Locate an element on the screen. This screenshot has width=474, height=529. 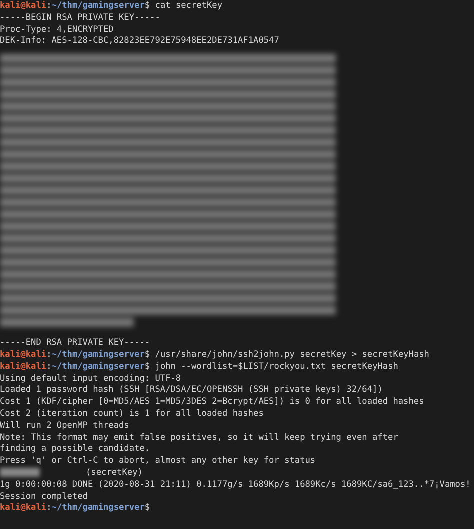
output-line: Cost 2 (iteration count) is 1 for all loaded hashes is located at coordinates (132, 414).